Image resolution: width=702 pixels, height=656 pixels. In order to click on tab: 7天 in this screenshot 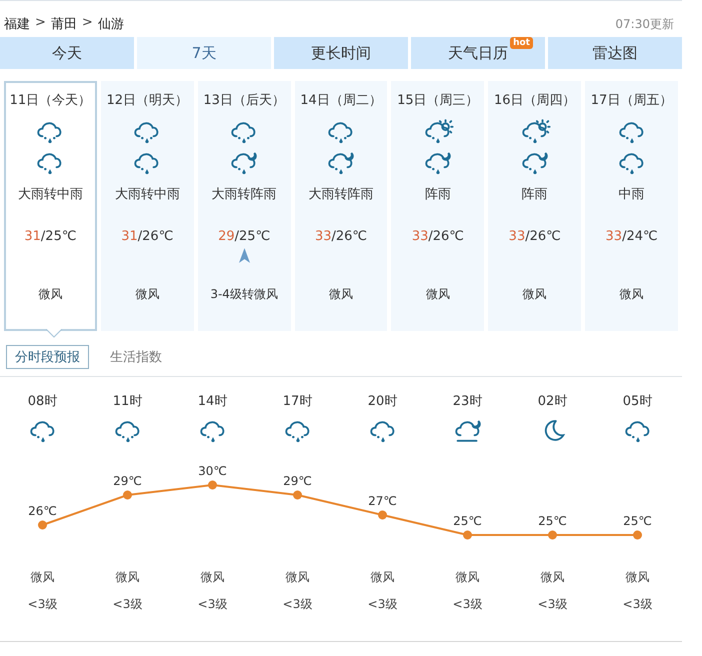, I will do `click(204, 53)`.